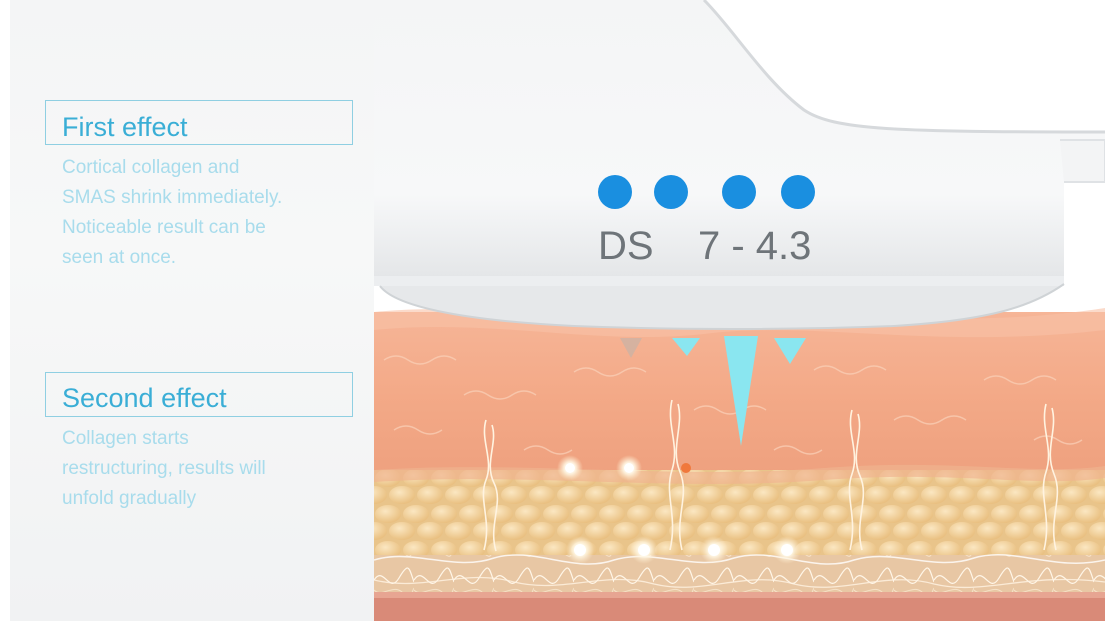  What do you see at coordinates (626, 246) in the screenshot?
I see `cartridge-type-label: DS` at bounding box center [626, 246].